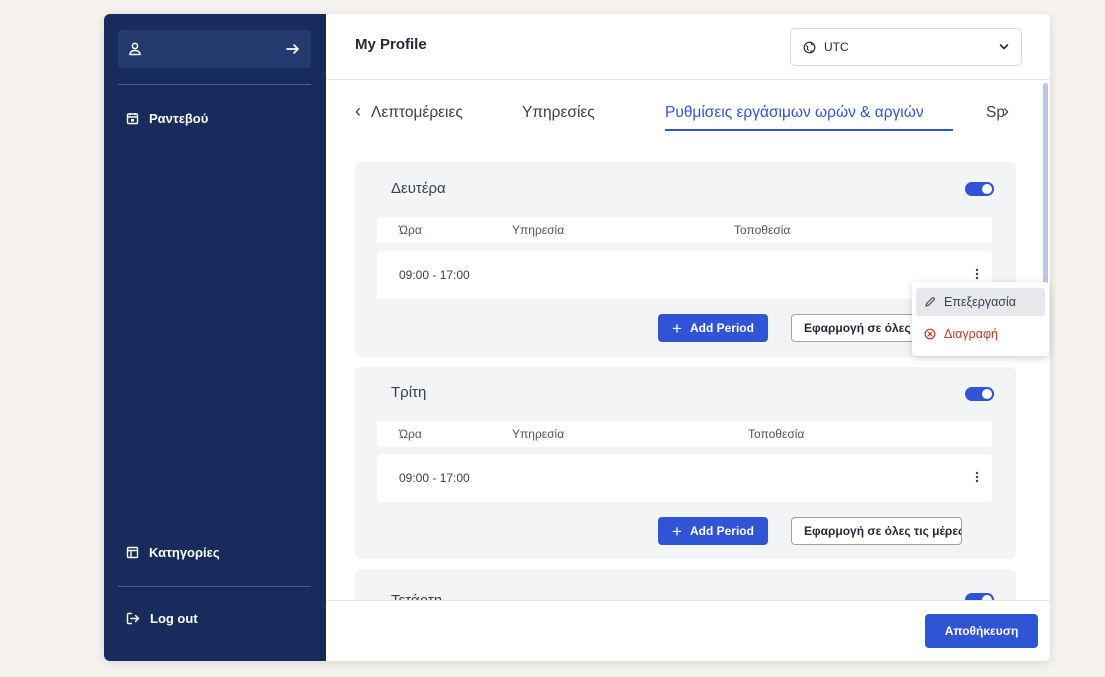 The image size is (1105, 677). What do you see at coordinates (794, 113) in the screenshot?
I see `tab-working-hours: Ρυθμίσεις εργάσιμων ωρών & αργιών` at bounding box center [794, 113].